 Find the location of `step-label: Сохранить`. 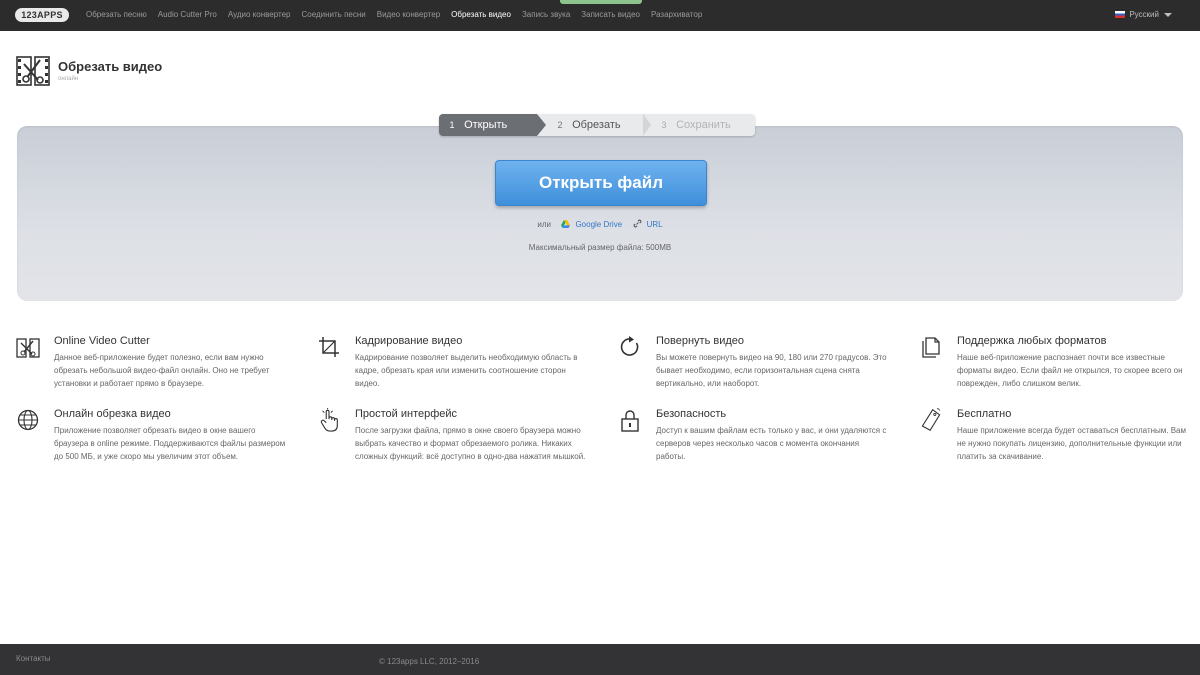

step-label: Сохранить is located at coordinates (703, 125).